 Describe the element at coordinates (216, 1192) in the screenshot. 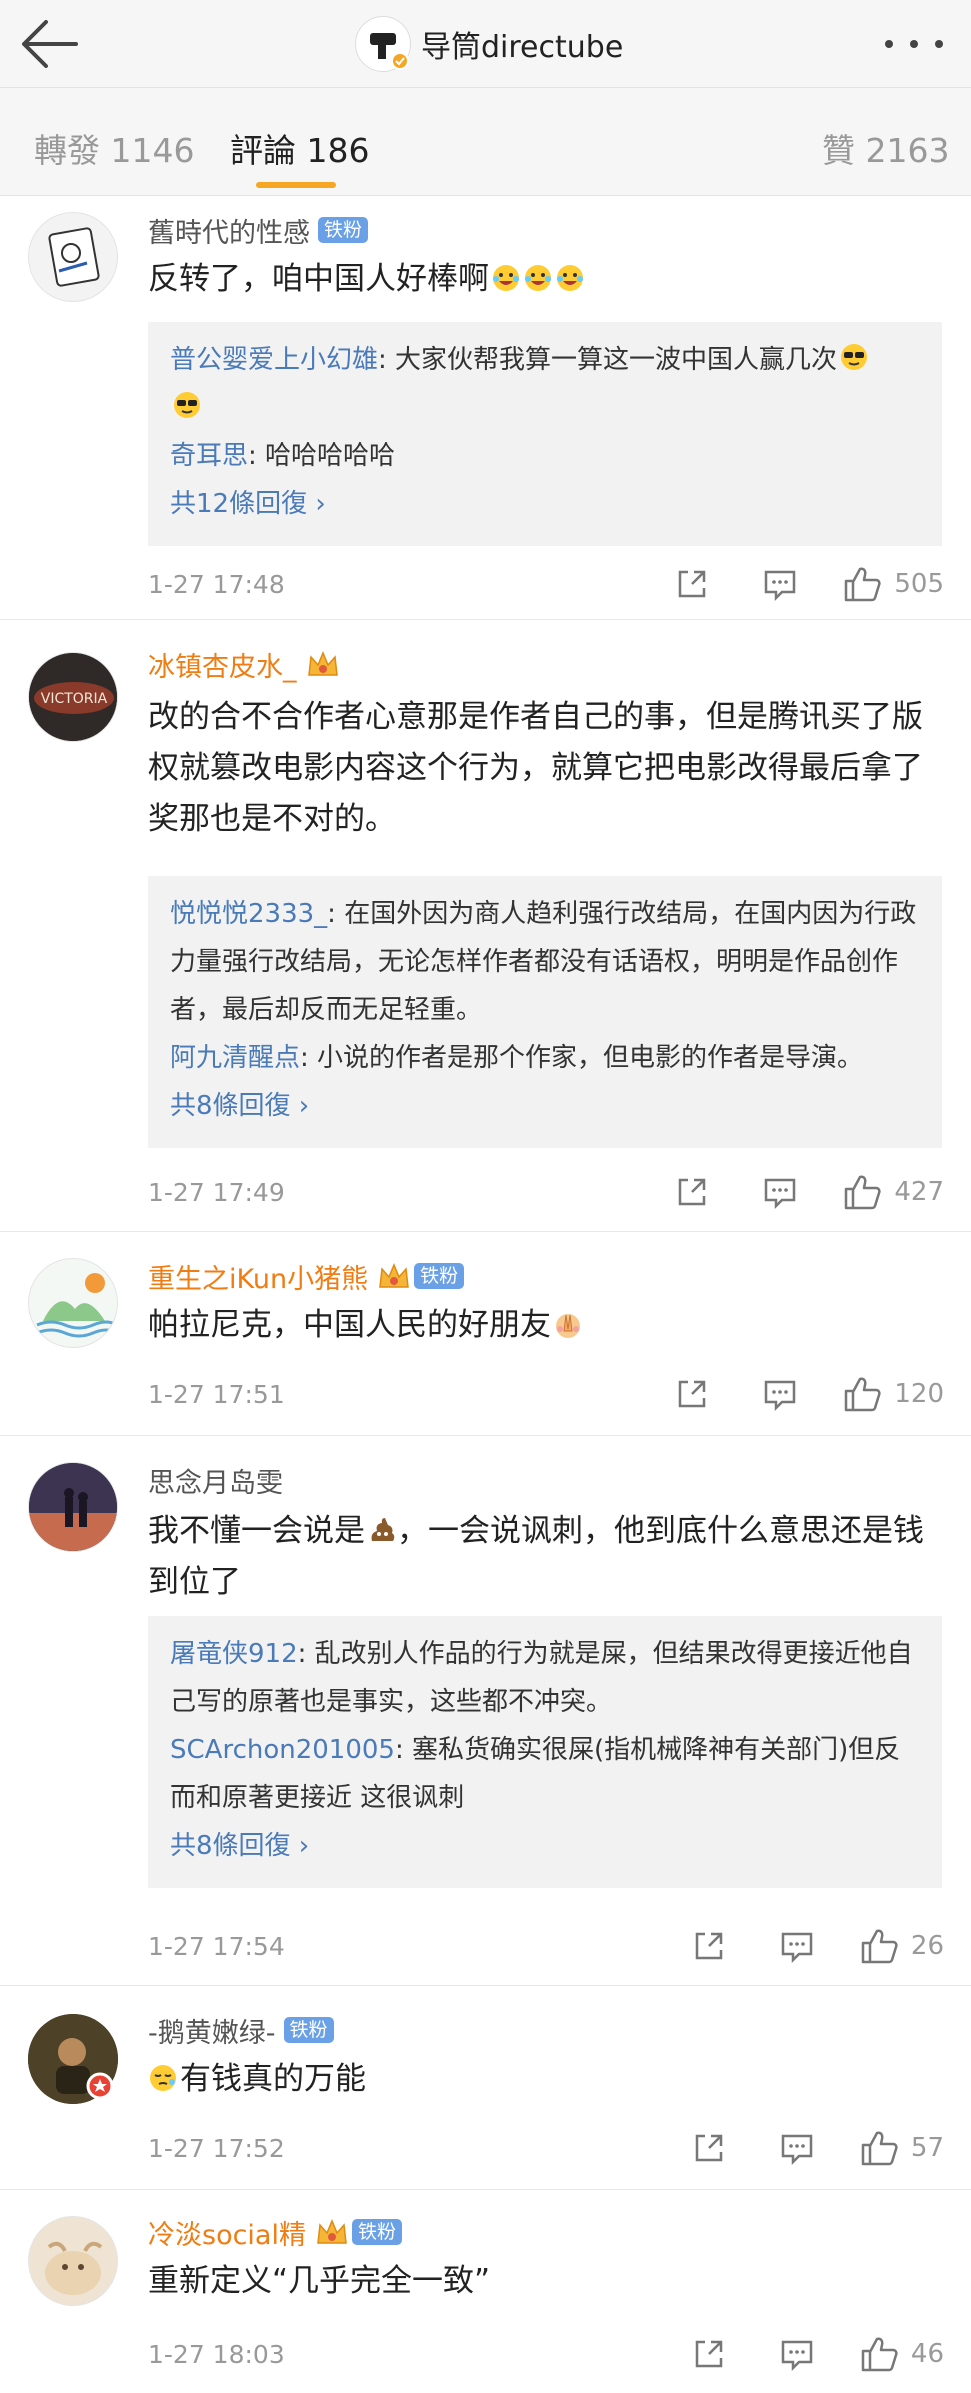

I see `timestamp: 1-27 17:49` at that location.